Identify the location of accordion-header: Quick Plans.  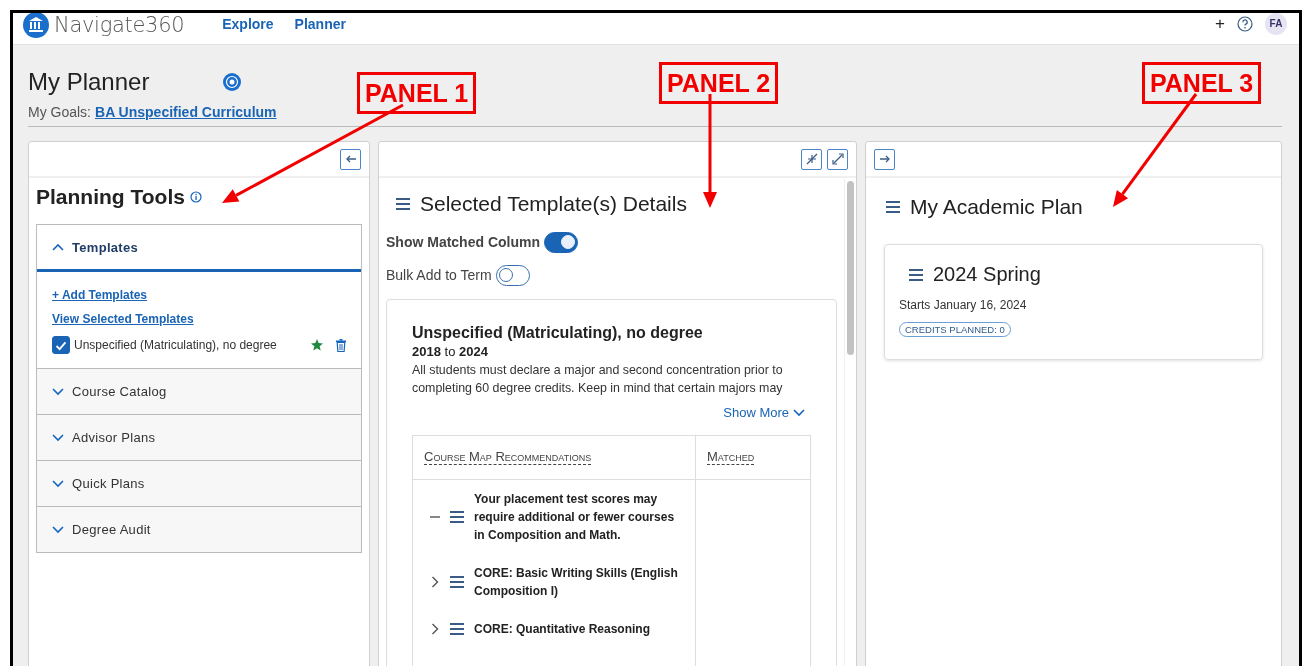
(199, 483).